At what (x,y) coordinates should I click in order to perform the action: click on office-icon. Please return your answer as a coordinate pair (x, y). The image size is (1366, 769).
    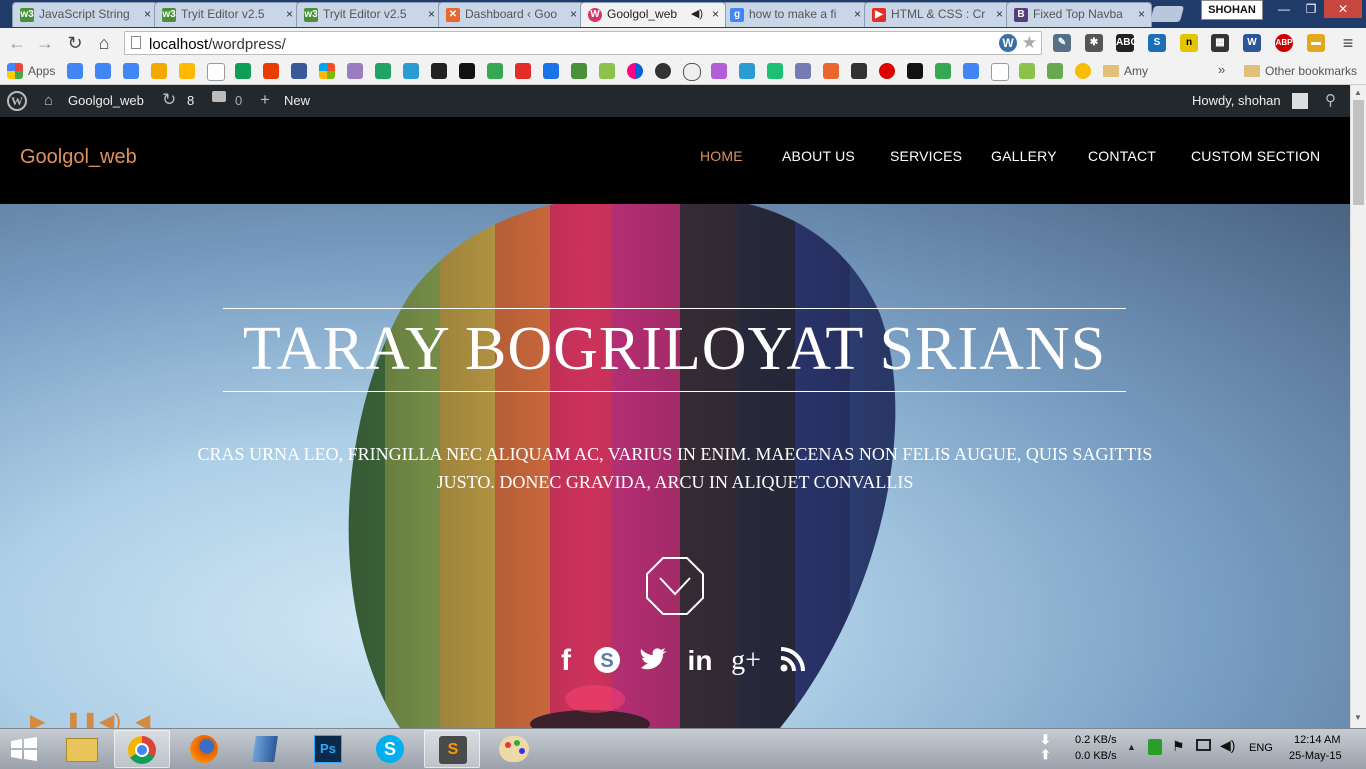
    Looking at the image, I should click on (271, 71).